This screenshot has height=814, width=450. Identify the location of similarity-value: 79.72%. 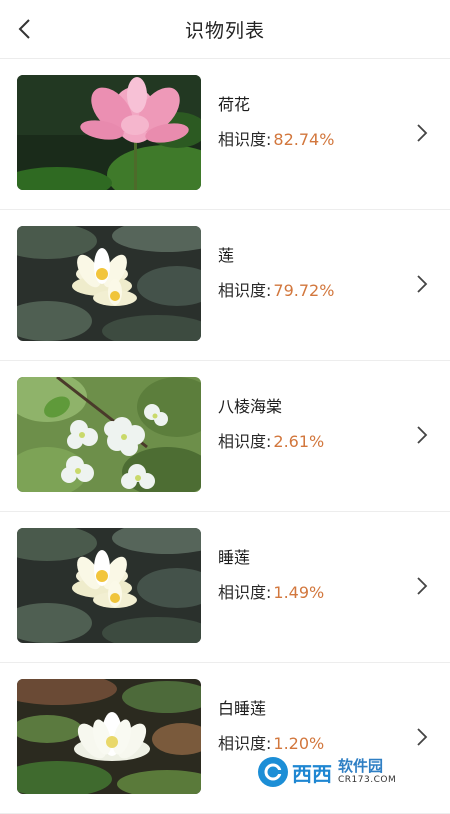
(304, 290).